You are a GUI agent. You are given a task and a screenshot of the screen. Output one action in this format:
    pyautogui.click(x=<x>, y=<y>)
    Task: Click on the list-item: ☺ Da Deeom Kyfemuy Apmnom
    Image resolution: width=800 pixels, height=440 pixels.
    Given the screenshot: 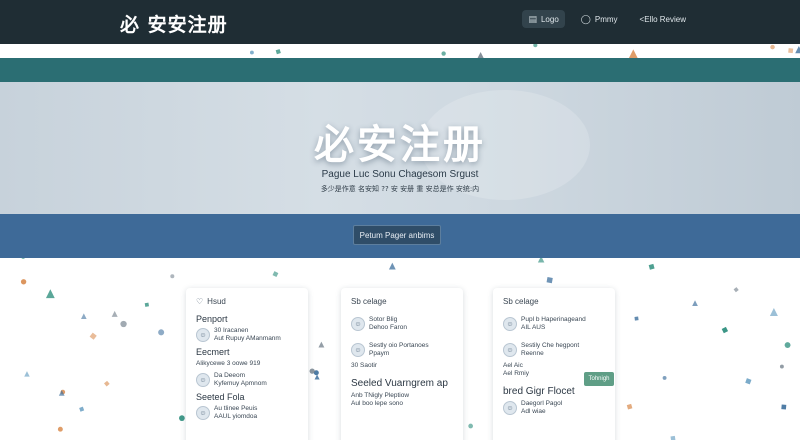 What is the action you would take?
    pyautogui.click(x=247, y=380)
    